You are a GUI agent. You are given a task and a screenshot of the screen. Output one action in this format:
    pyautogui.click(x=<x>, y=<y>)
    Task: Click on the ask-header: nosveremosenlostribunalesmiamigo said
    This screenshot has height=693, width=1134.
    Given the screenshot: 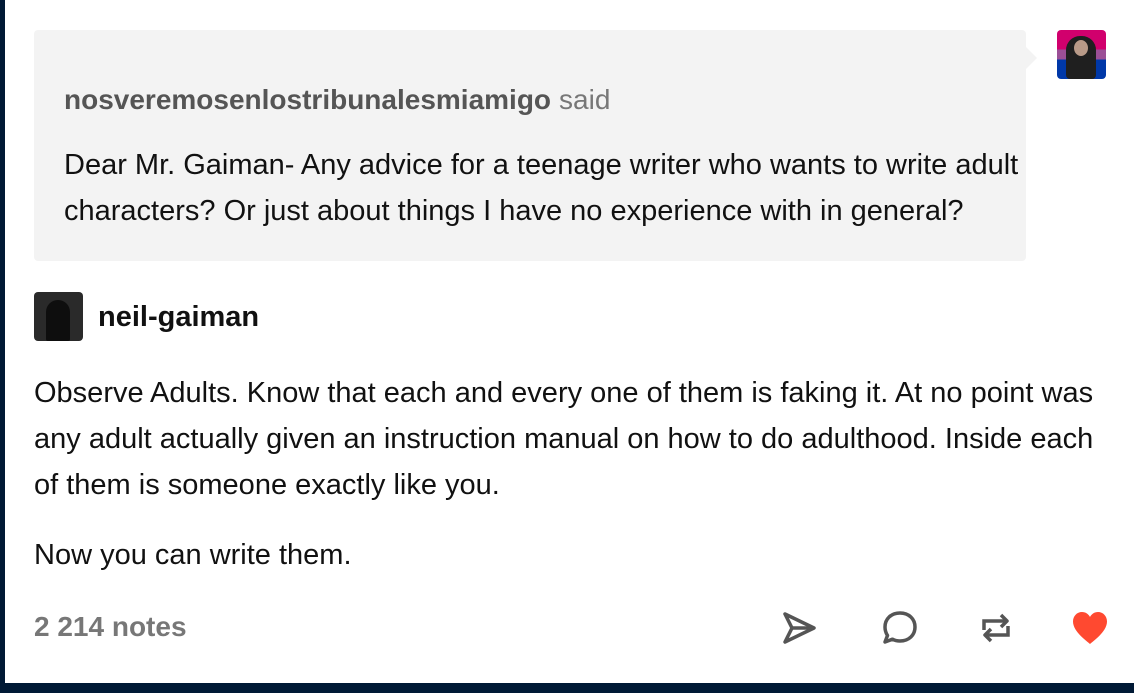 What is the action you would take?
    pyautogui.click(x=337, y=100)
    